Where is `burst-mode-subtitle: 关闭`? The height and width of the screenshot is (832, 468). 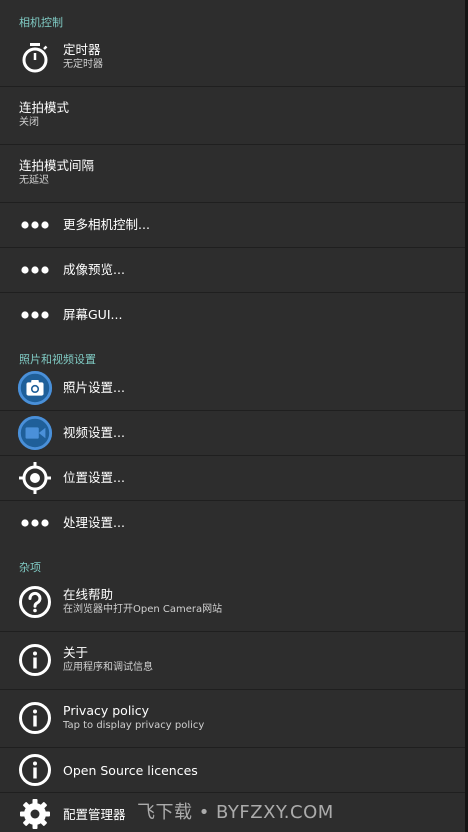
burst-mode-subtitle: 关闭 is located at coordinates (29, 122).